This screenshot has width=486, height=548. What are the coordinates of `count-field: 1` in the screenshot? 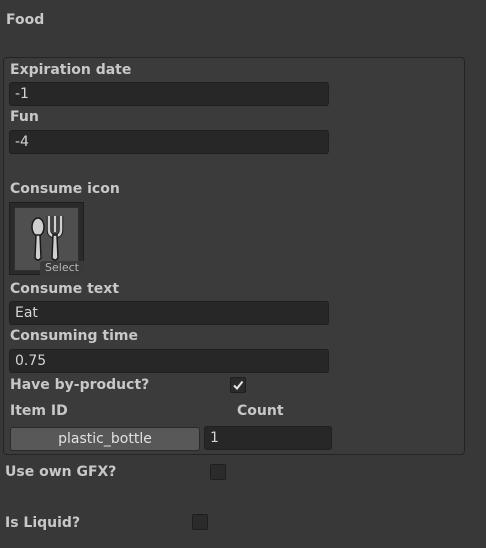 It's located at (268, 438).